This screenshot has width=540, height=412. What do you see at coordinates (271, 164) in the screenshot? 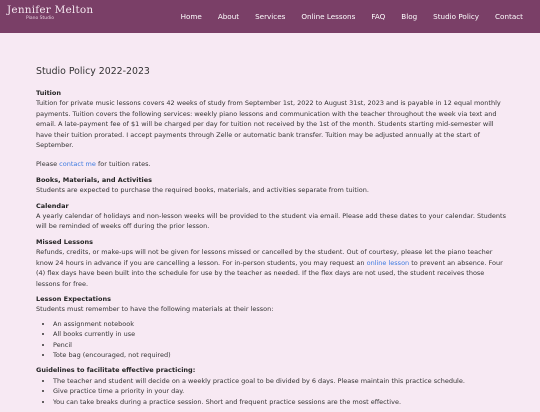
I see `tuition-contact-line: Please contact me for tuition rates.` at bounding box center [271, 164].